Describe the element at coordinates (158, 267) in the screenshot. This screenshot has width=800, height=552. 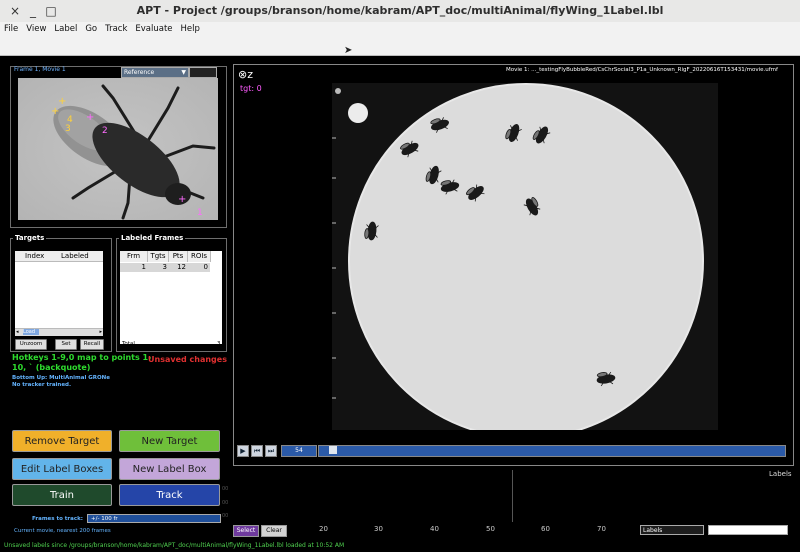
I see `lf-cell-tgts: 3` at that location.